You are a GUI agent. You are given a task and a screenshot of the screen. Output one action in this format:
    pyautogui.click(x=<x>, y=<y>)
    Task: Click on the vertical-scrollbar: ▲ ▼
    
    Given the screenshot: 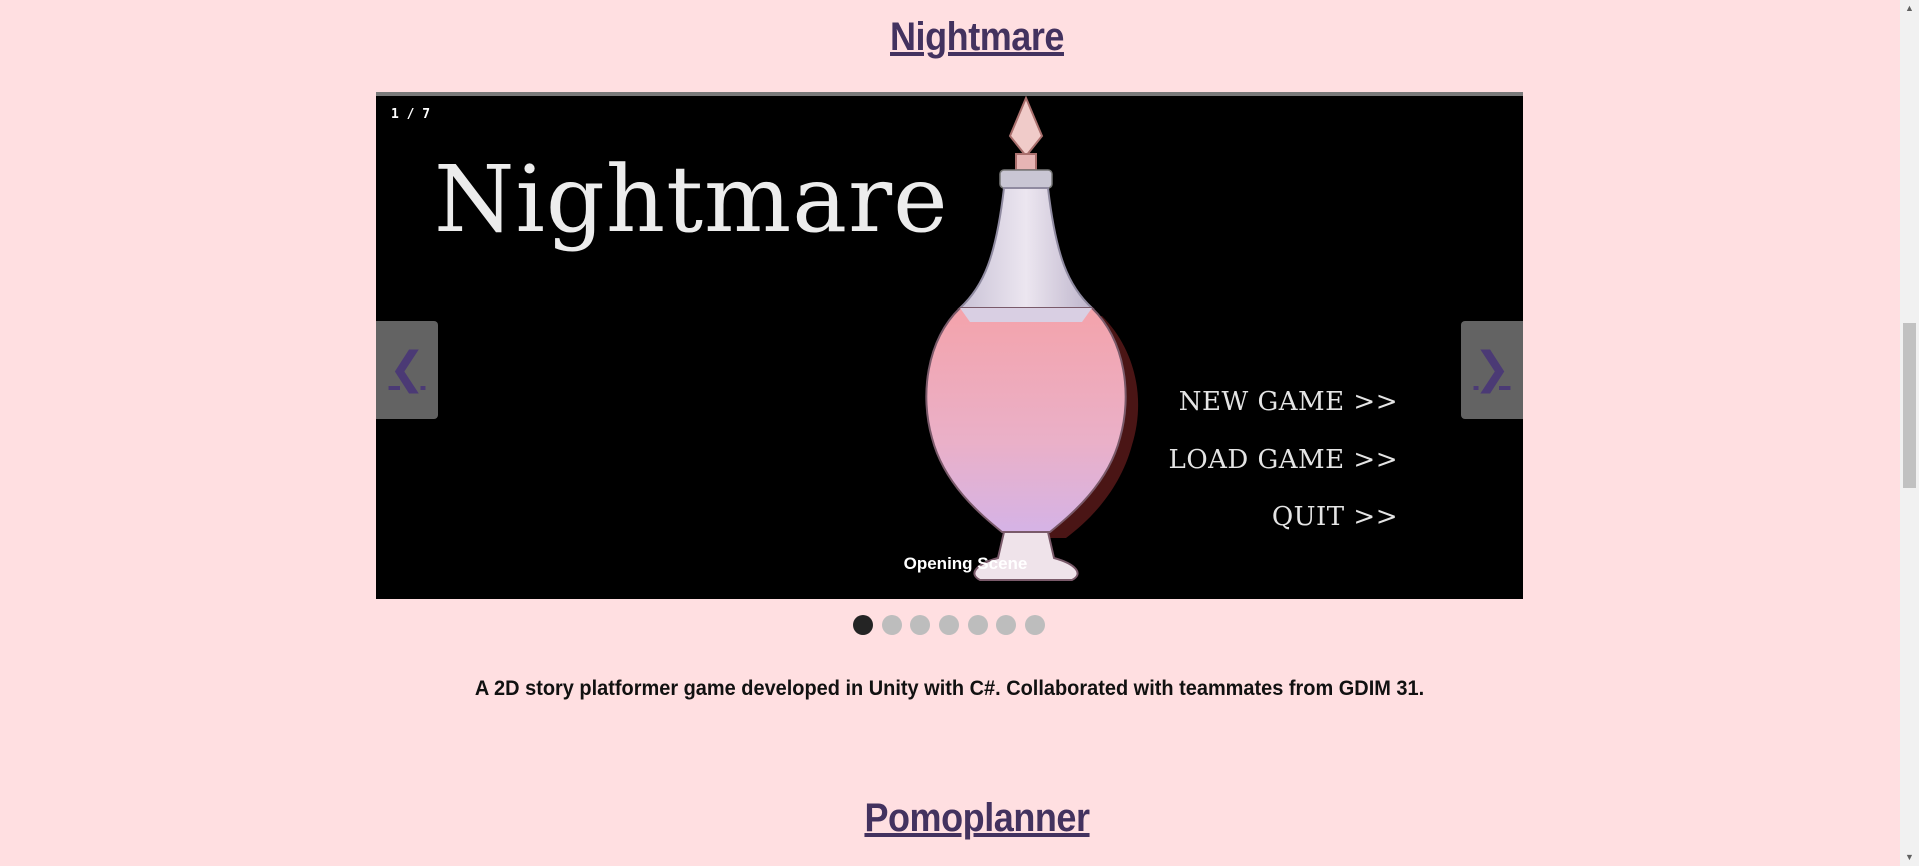 What is the action you would take?
    pyautogui.click(x=1909, y=433)
    